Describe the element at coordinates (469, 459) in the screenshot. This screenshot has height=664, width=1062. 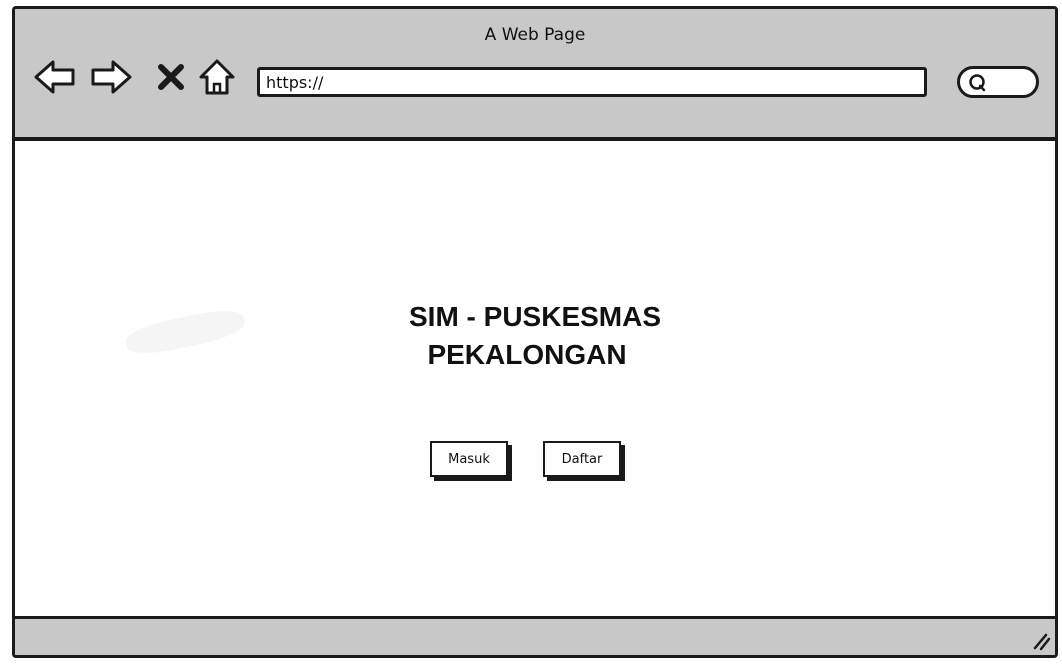
I see `login-button: Masuk` at that location.